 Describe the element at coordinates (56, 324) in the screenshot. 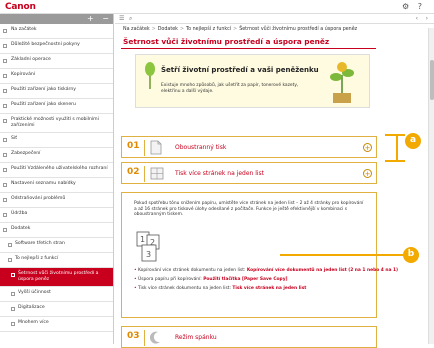

I see `sidebar-item: Mnohem více` at that location.